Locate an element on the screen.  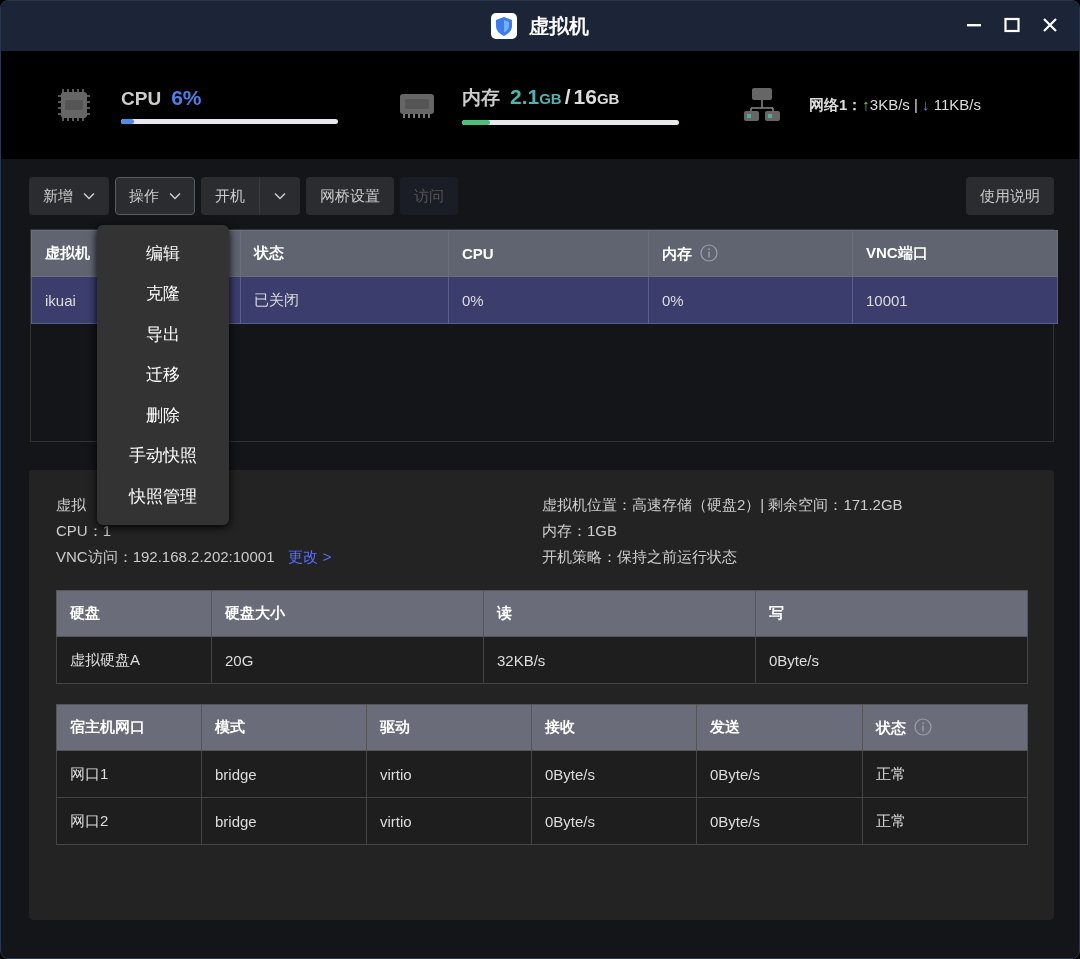
table-cell: 虚拟硬盘A is located at coordinates (134, 660).